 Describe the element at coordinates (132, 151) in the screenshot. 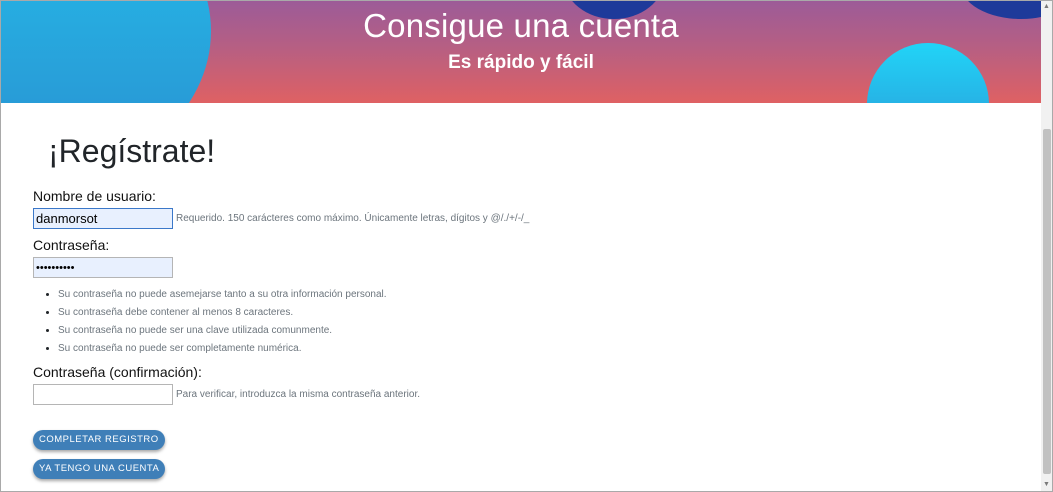

I see `page-title: ¡Regístrate!` at that location.